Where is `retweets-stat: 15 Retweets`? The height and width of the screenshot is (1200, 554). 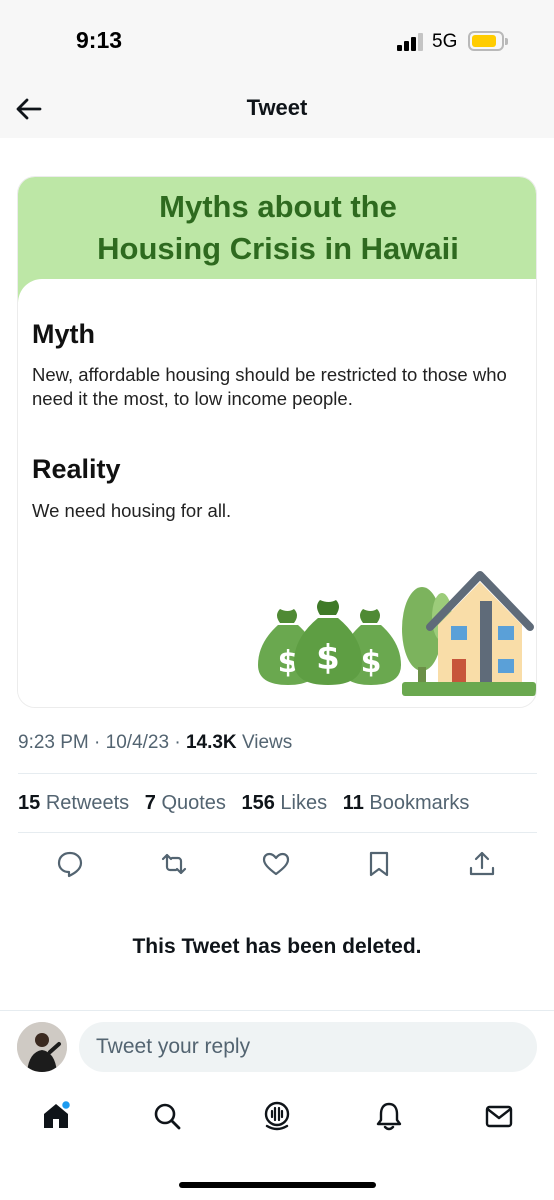 retweets-stat: 15 Retweets is located at coordinates (78, 803).